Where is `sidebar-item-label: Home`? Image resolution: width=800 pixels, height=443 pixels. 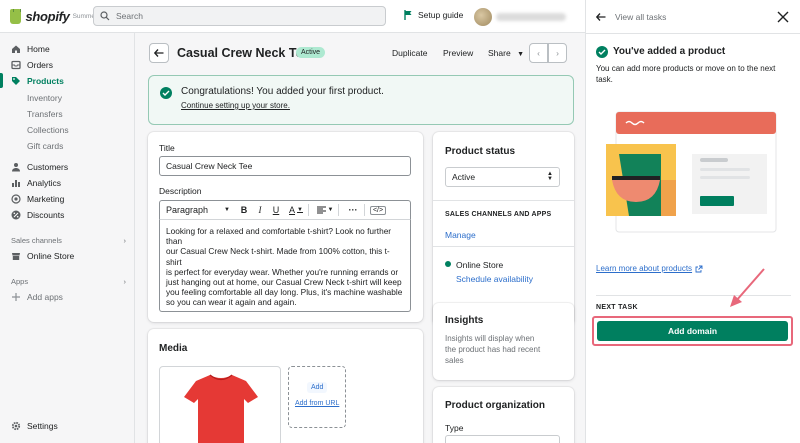
sidebar-item-label: Home is located at coordinates (38, 48).